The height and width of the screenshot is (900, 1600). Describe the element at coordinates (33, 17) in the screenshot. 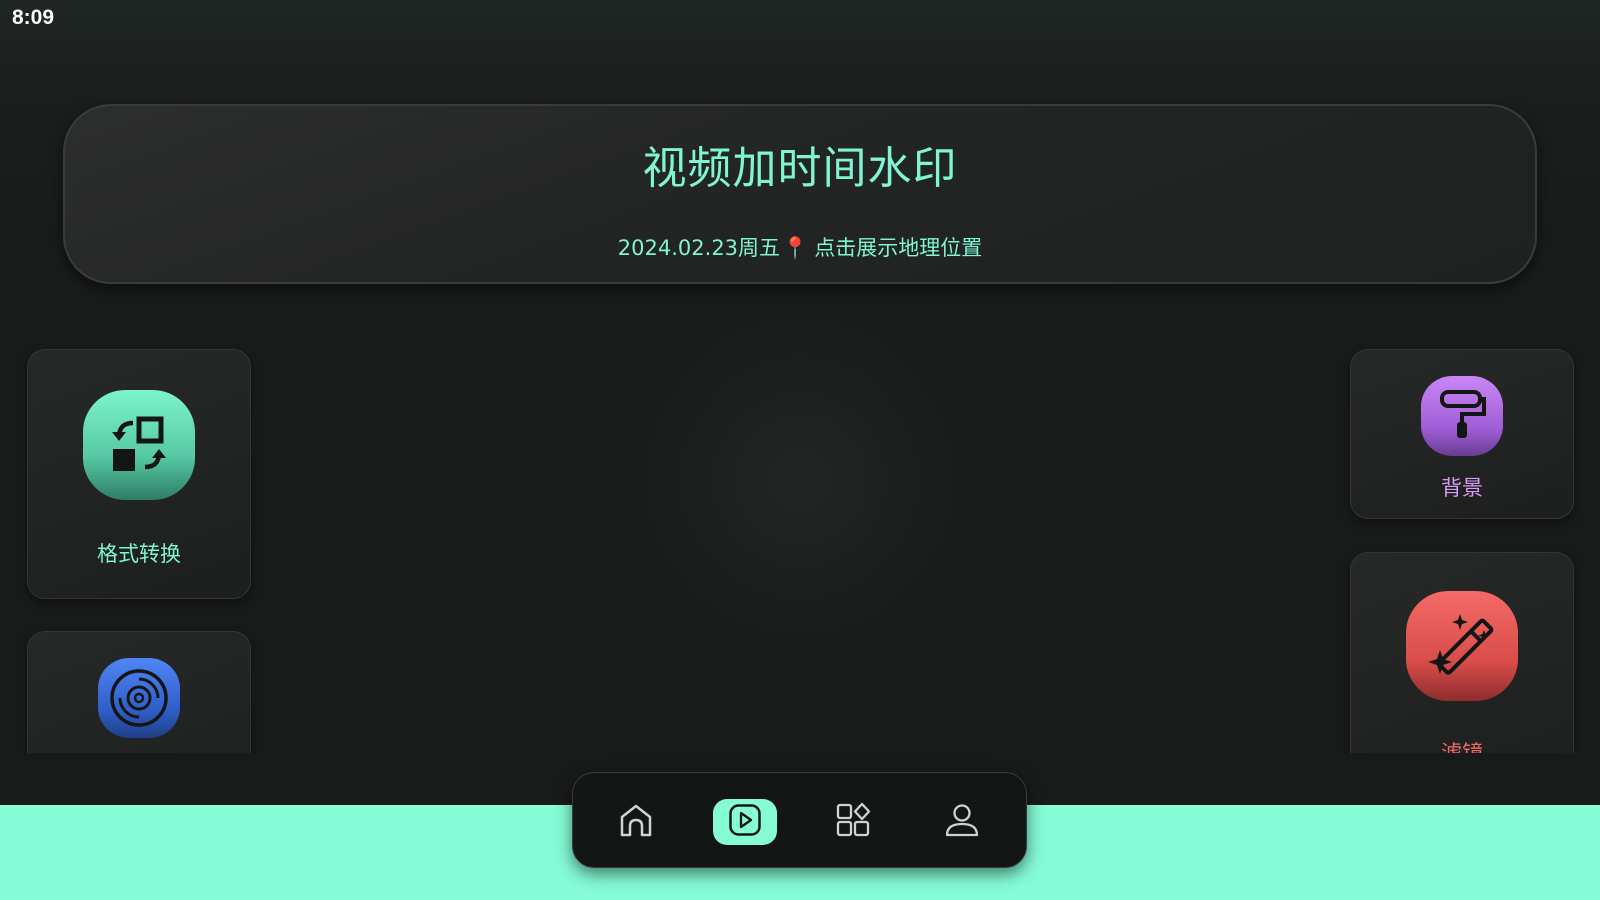

I see `status-bar-time: 8:09` at that location.